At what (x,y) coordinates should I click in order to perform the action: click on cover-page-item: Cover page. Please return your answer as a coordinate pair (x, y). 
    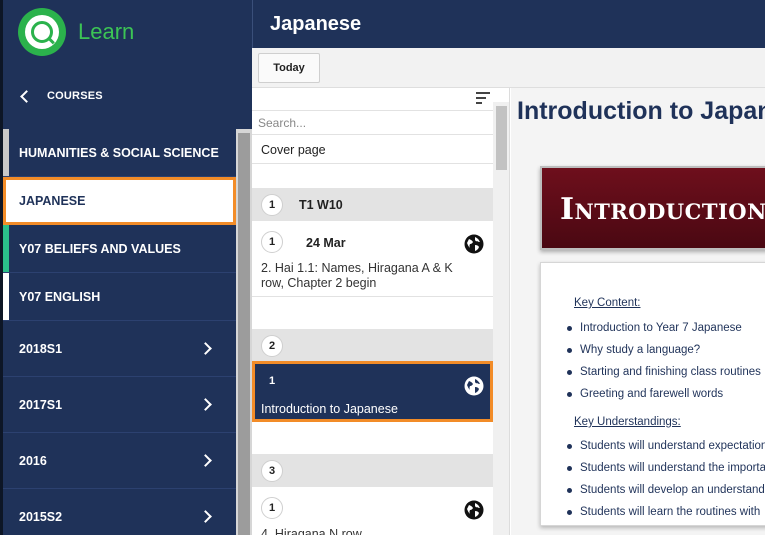
    Looking at the image, I should click on (372, 149).